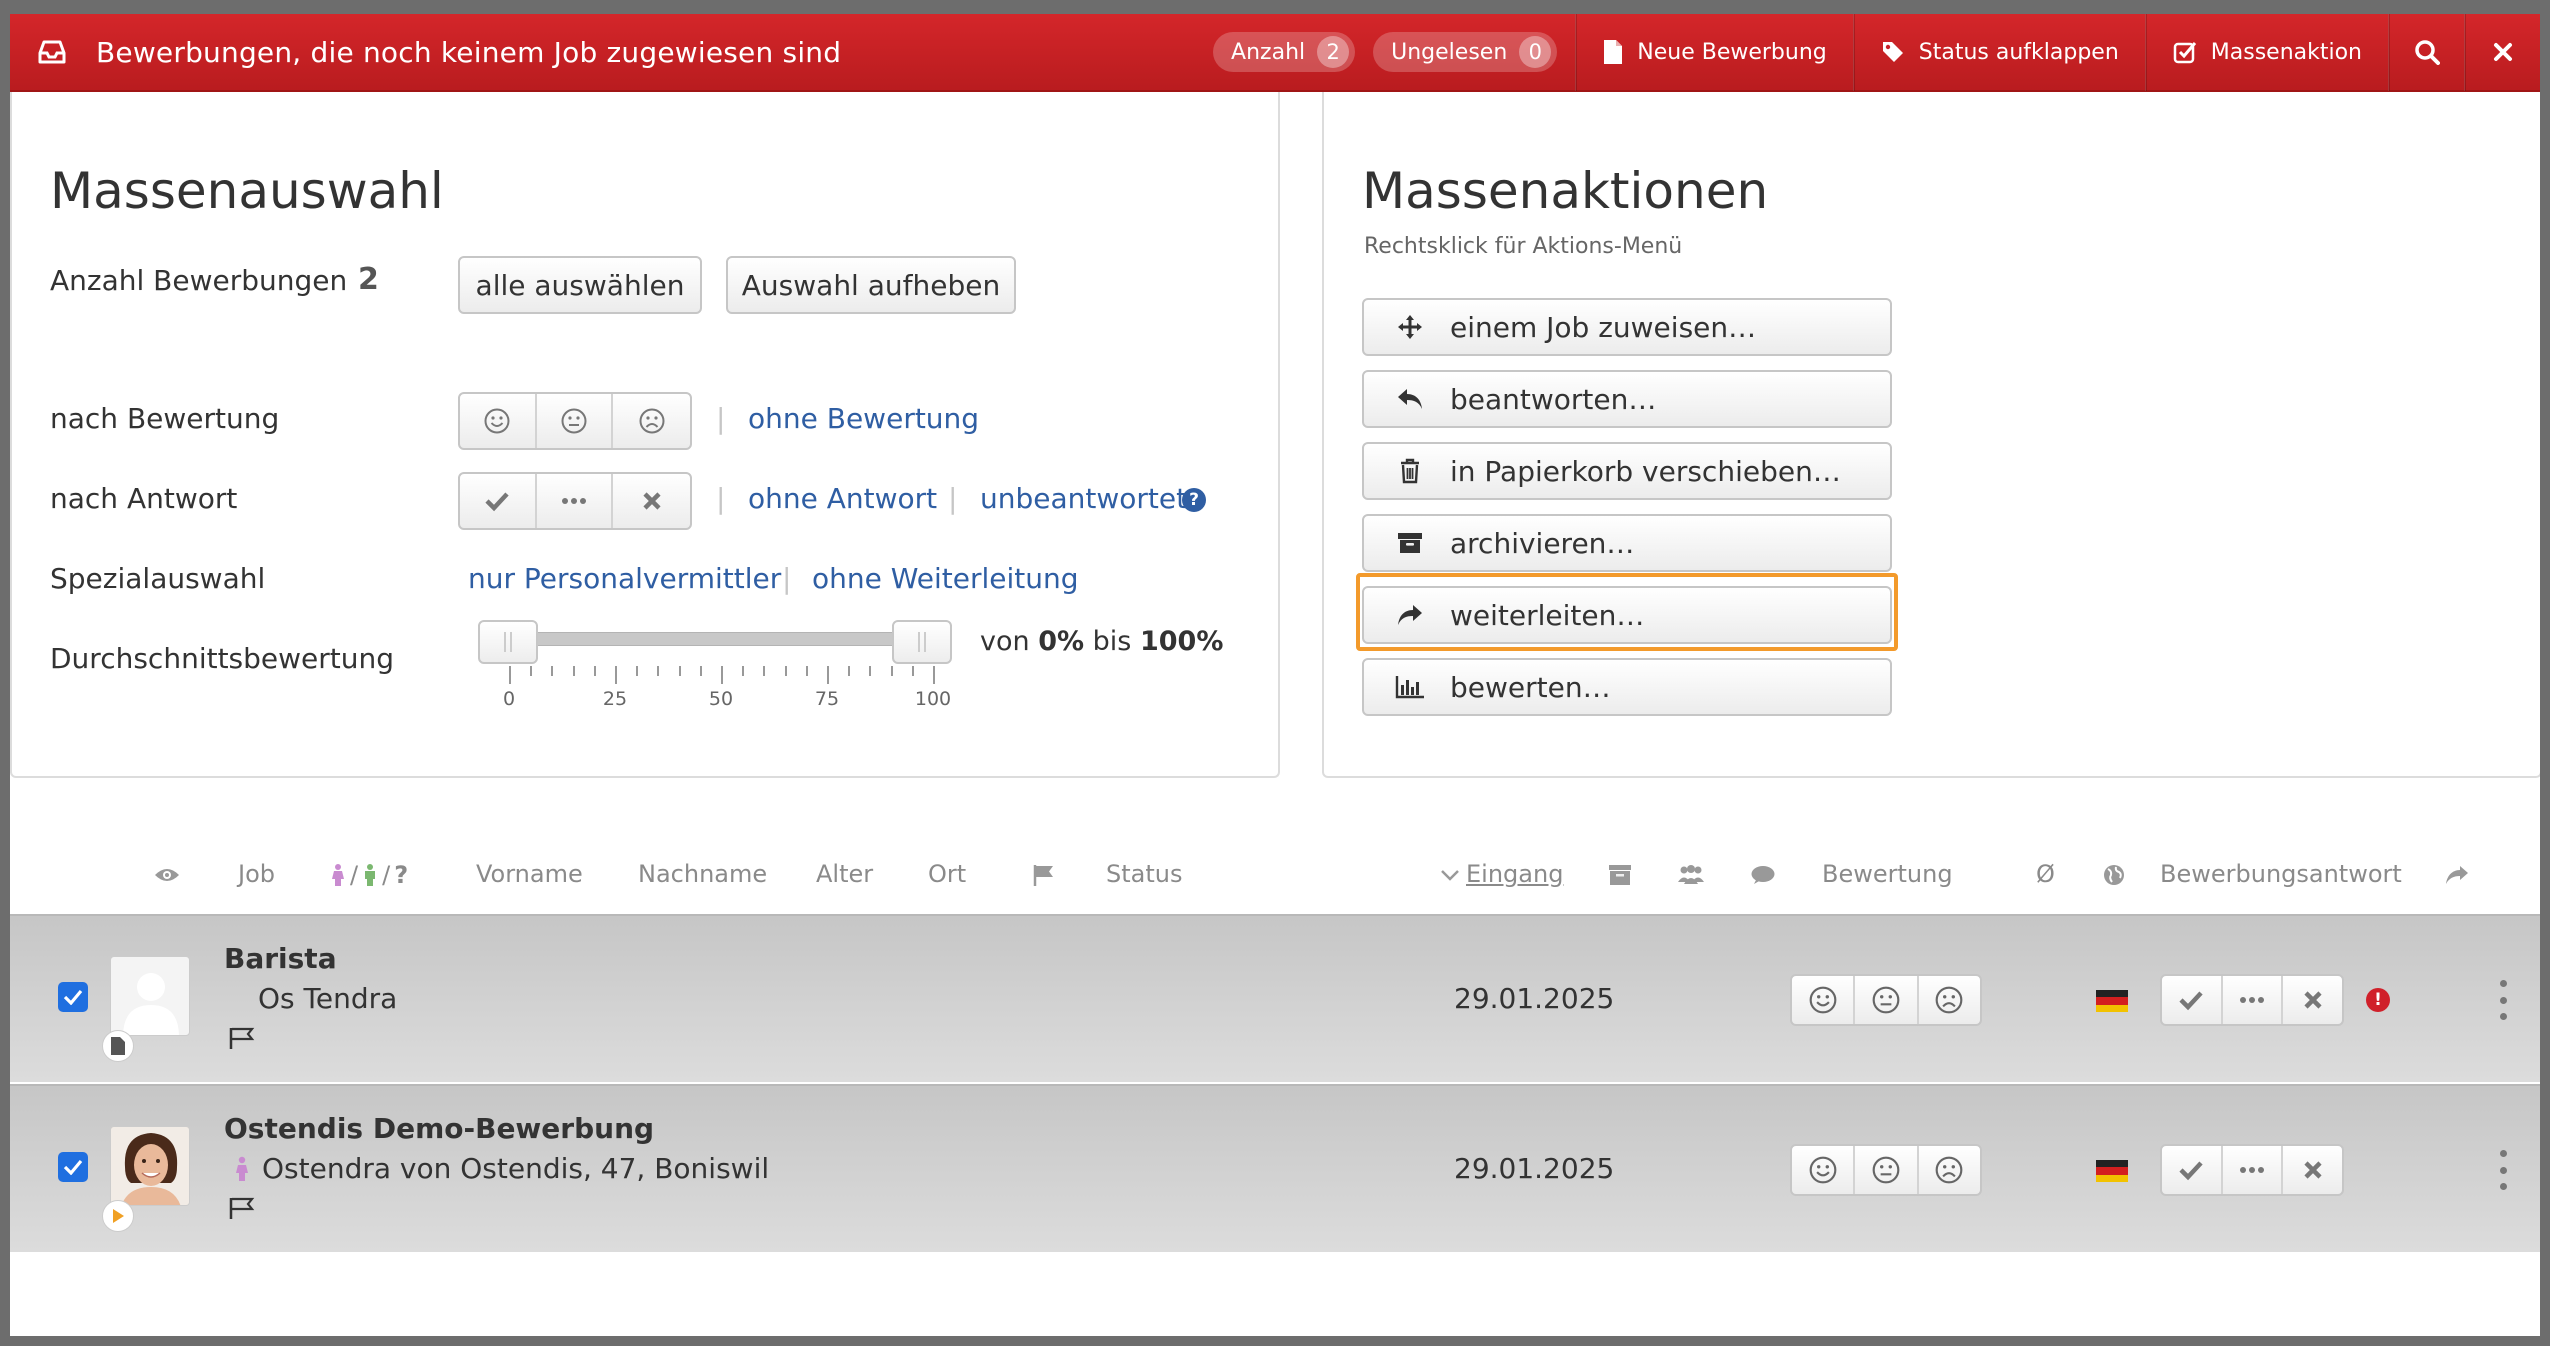 This screenshot has height=1346, width=2550. I want to click on comment-column-icon, so click(1763, 875).